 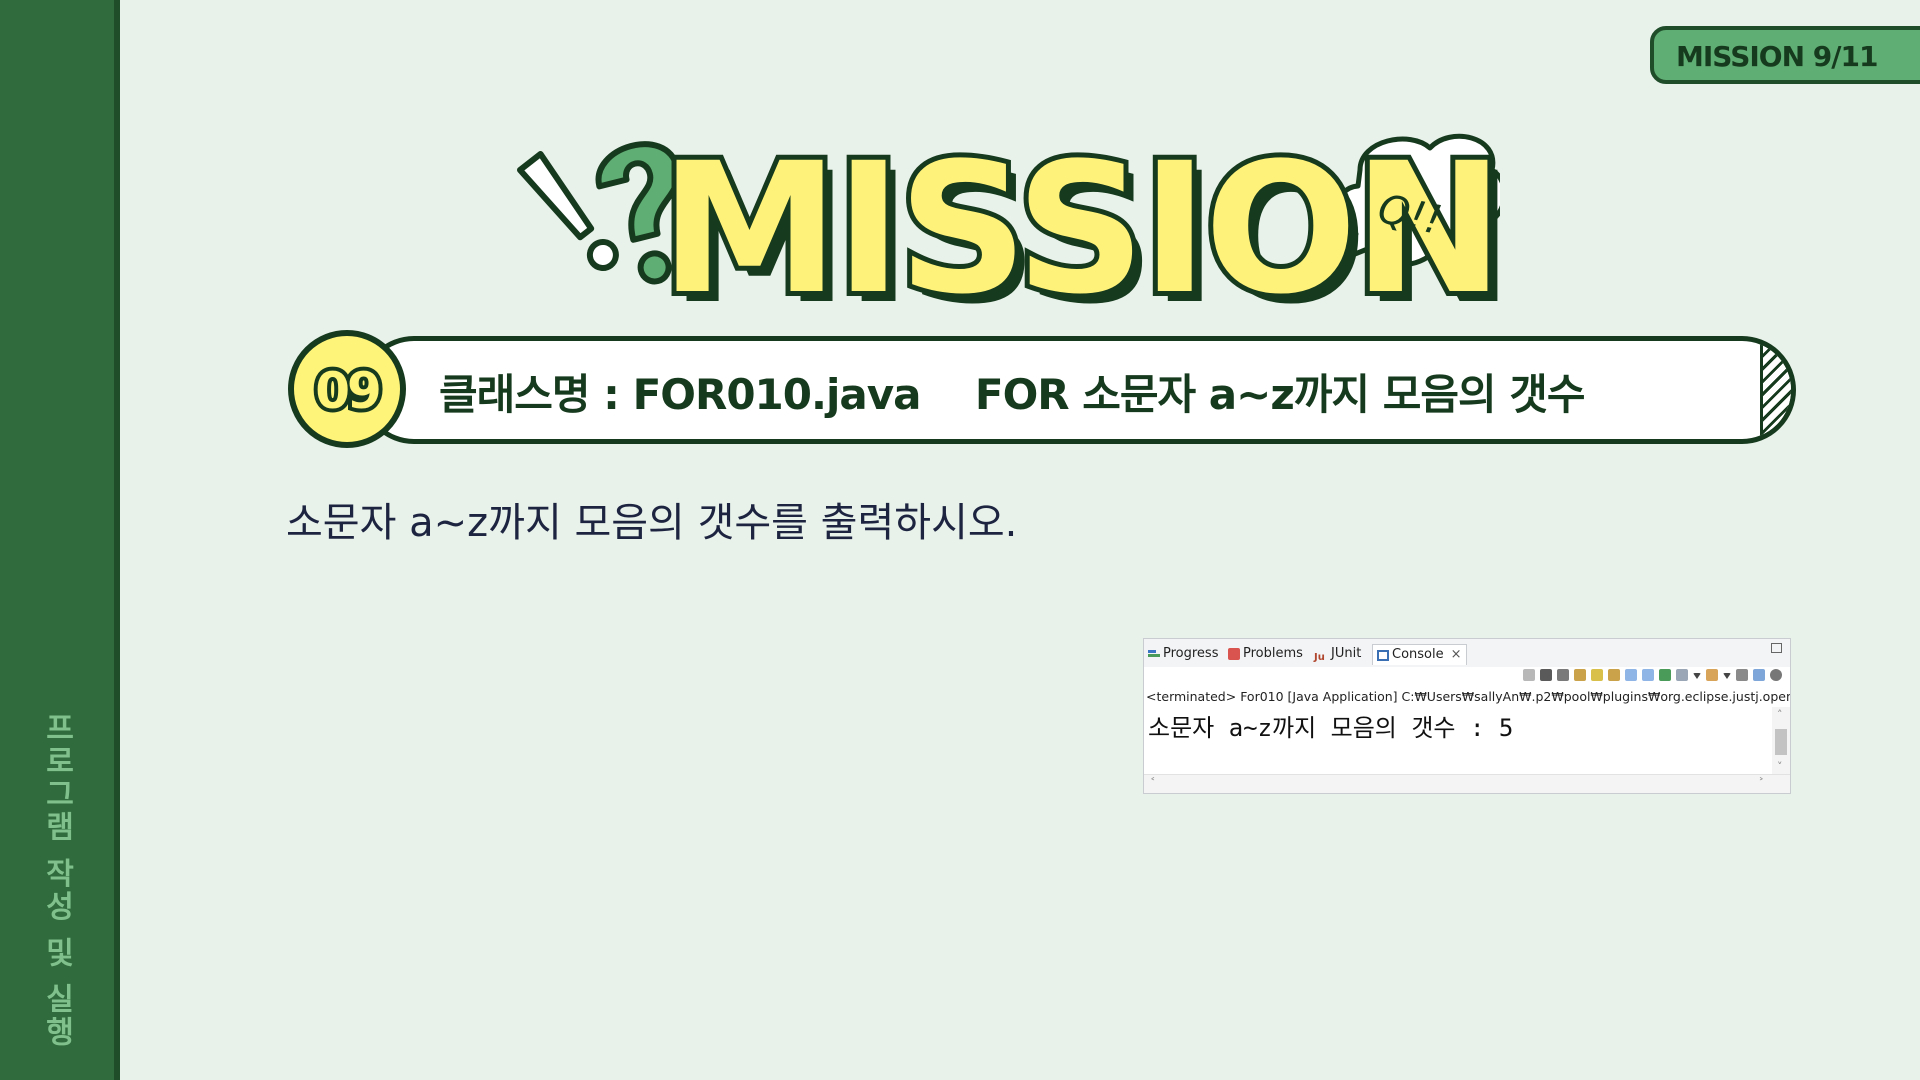 I want to click on mission-title-bar: 클래스명 : FOR010.java FOR 소문자 a~z까지 모음의 갯수, so click(x=1078, y=390).